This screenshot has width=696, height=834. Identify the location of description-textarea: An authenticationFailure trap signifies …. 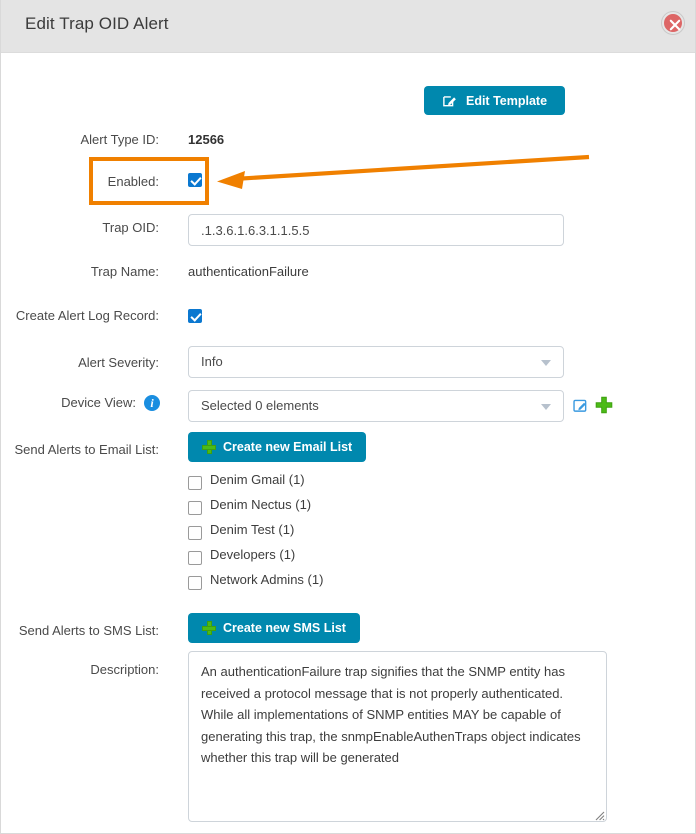
(397, 736).